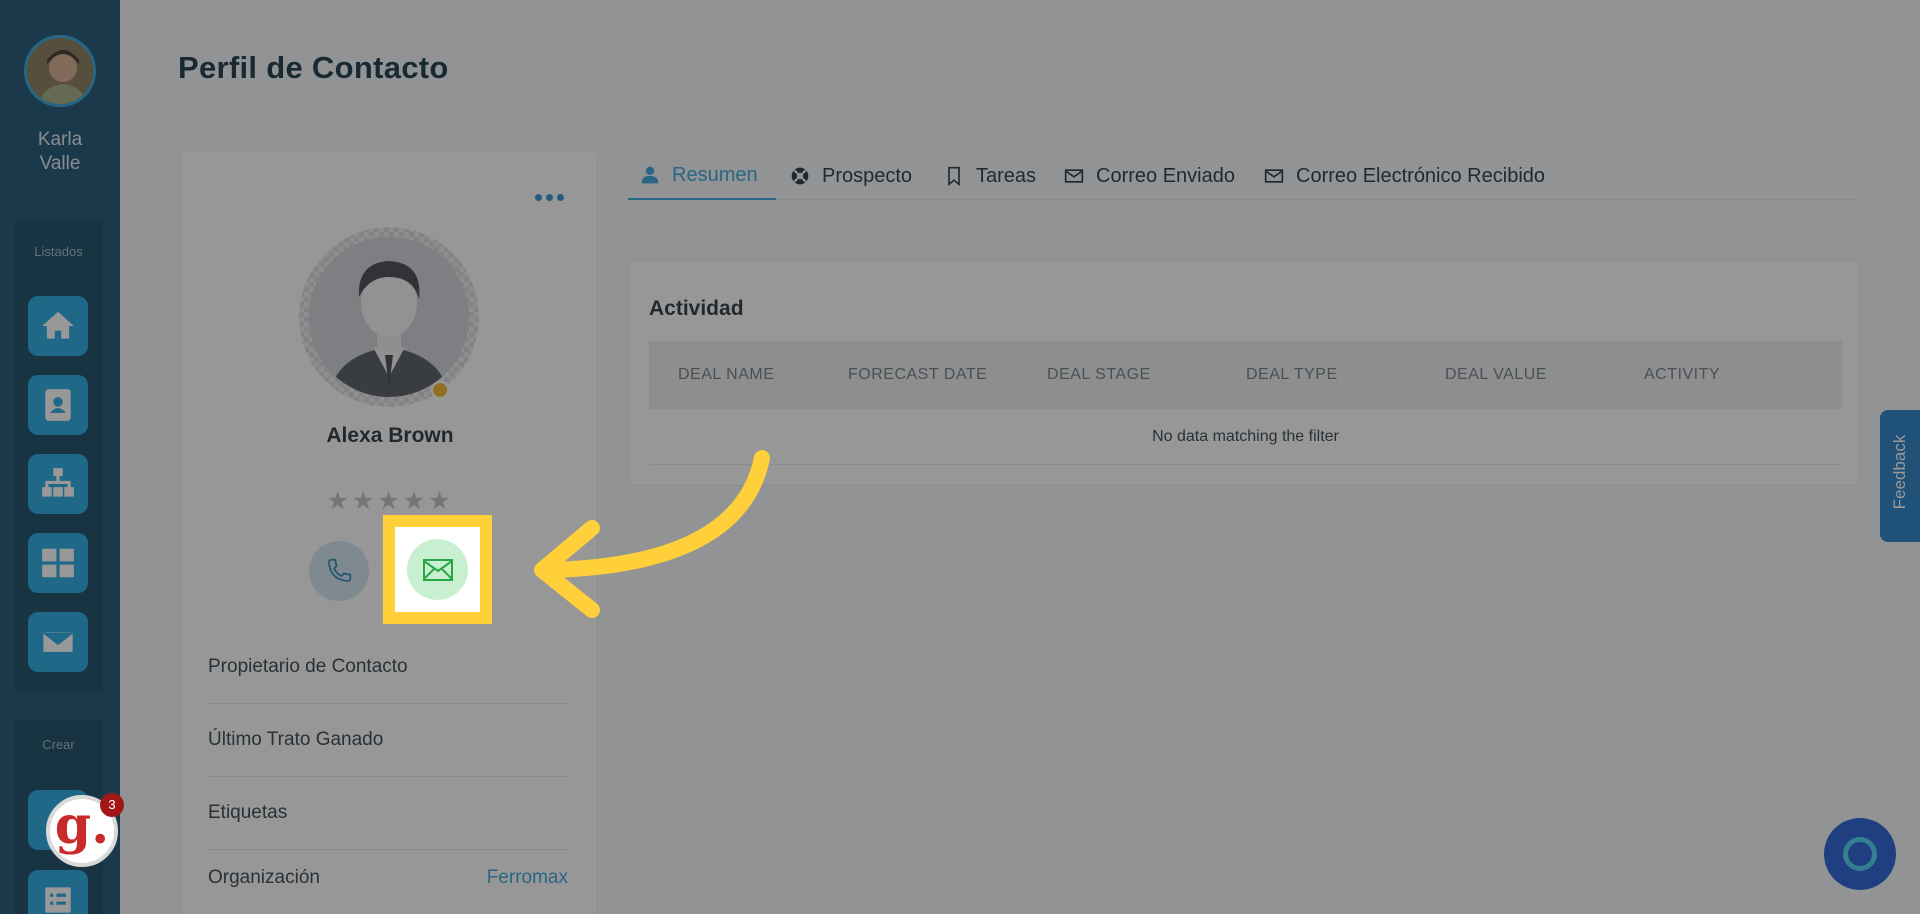 The image size is (1920, 914). Describe the element at coordinates (60, 71) in the screenshot. I see `user-avatar` at that location.